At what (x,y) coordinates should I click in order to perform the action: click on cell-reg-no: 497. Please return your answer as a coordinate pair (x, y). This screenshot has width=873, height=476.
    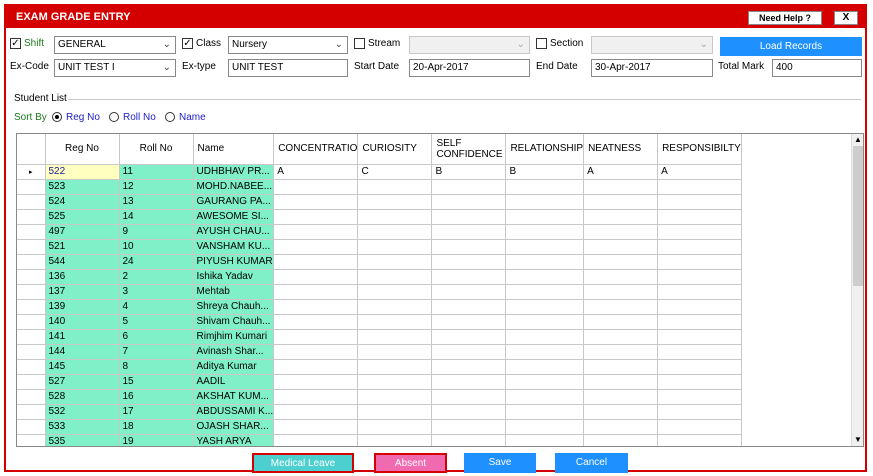
    Looking at the image, I should click on (82, 232).